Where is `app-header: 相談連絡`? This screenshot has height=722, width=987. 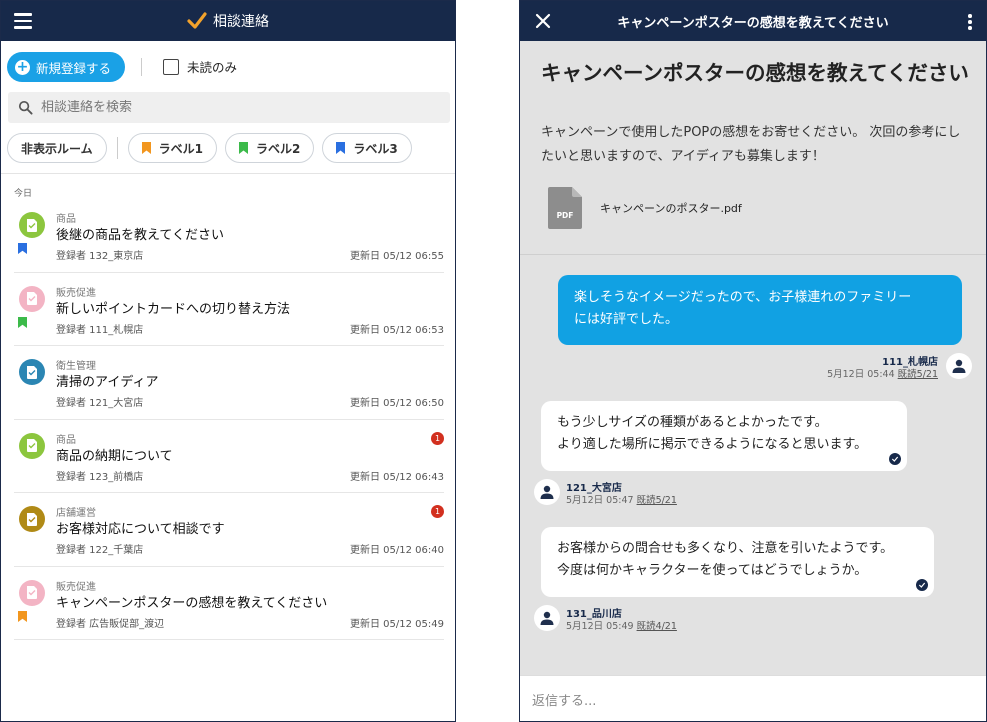
app-header: 相談連絡 is located at coordinates (228, 21).